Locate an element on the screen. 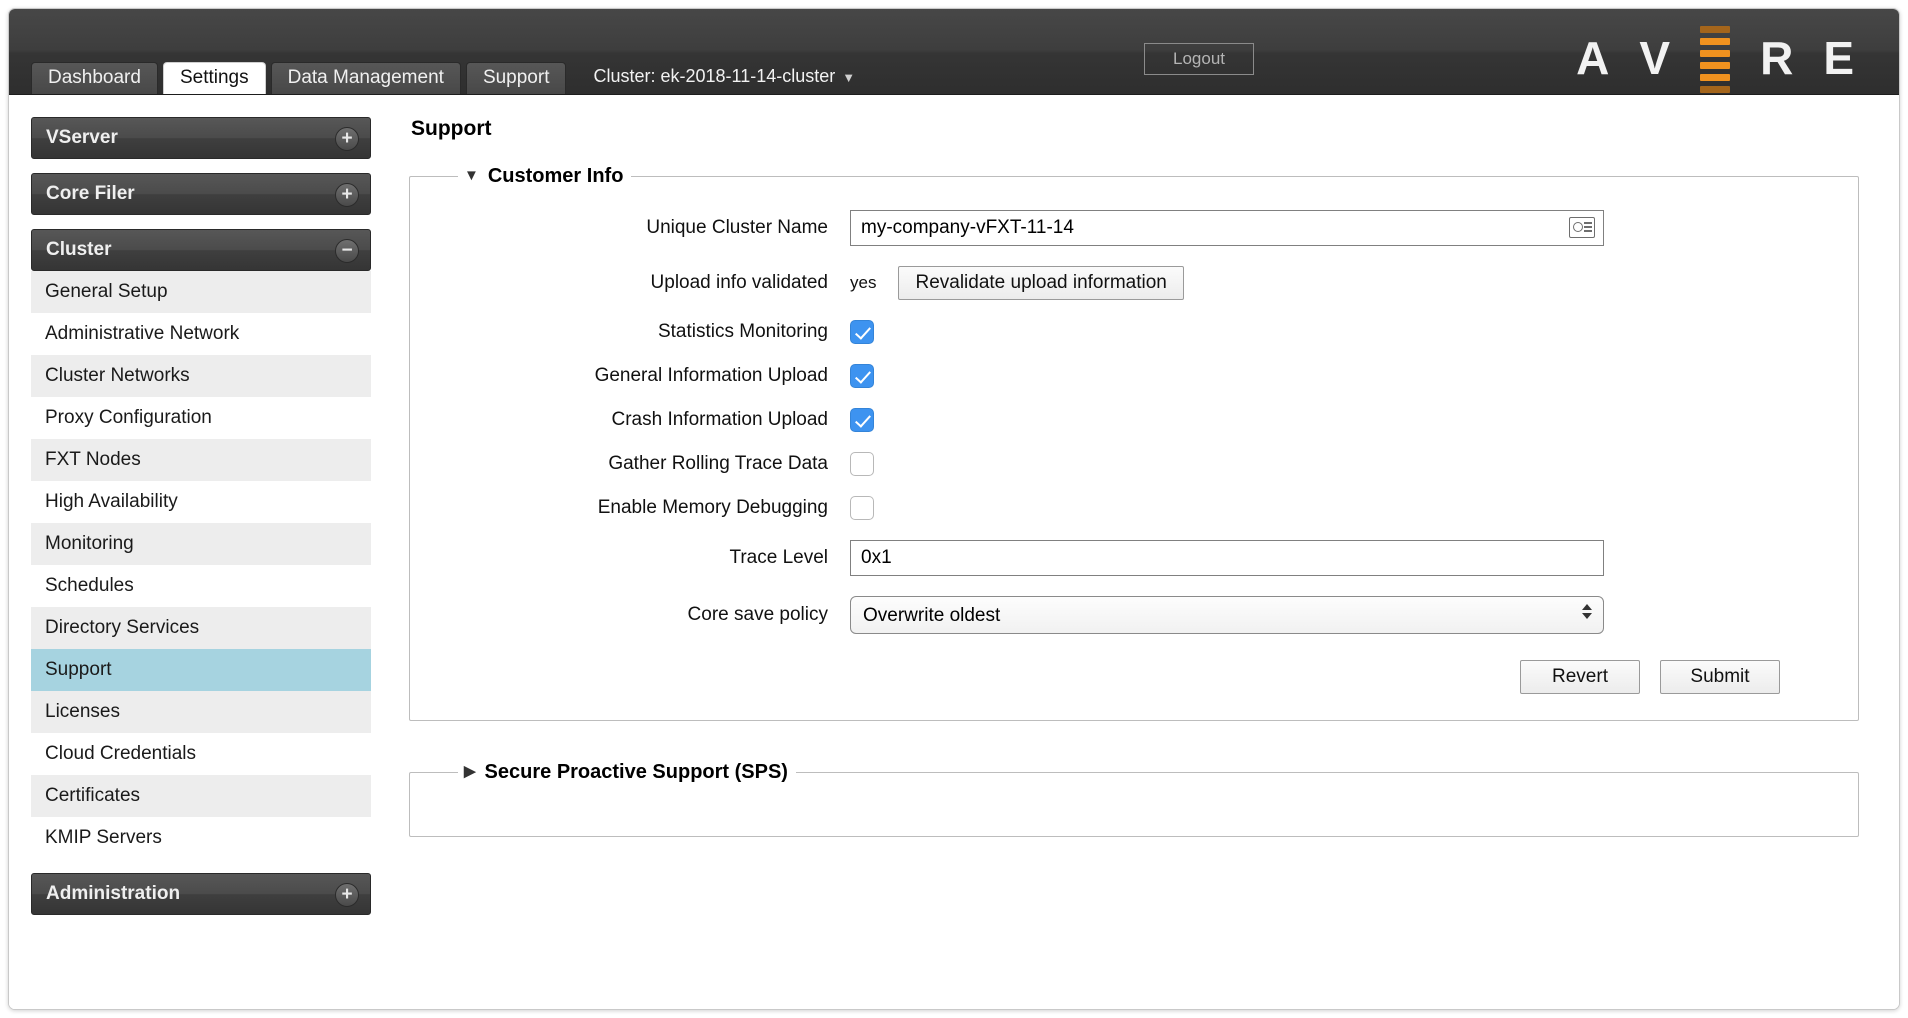 The height and width of the screenshot is (1018, 1908). statistics-monitoring-checkbox is located at coordinates (862, 332).